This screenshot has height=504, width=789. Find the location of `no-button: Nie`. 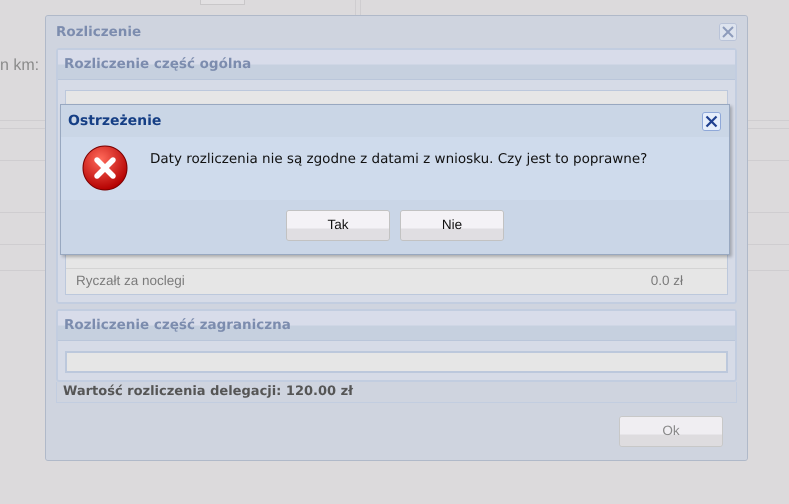

no-button: Nie is located at coordinates (452, 225).